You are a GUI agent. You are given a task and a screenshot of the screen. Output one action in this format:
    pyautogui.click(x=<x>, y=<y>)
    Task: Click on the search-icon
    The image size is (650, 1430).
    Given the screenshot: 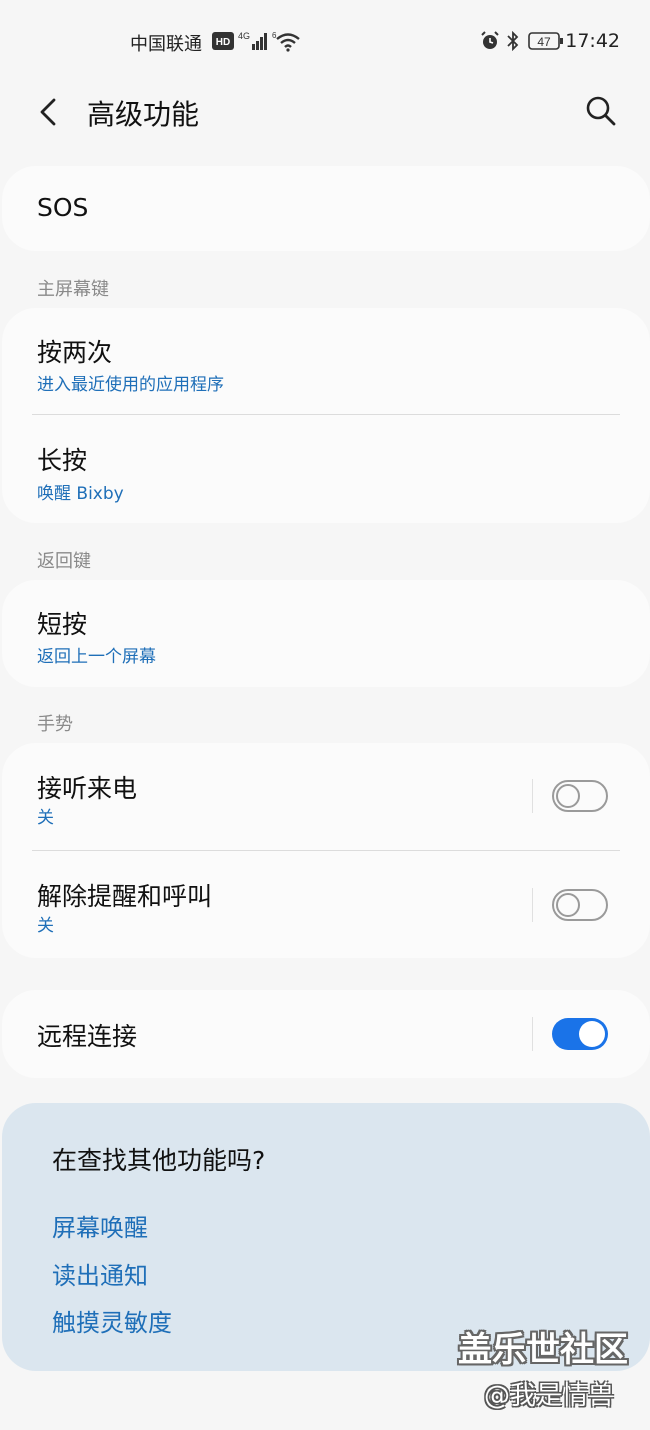 What is the action you would take?
    pyautogui.click(x=601, y=111)
    